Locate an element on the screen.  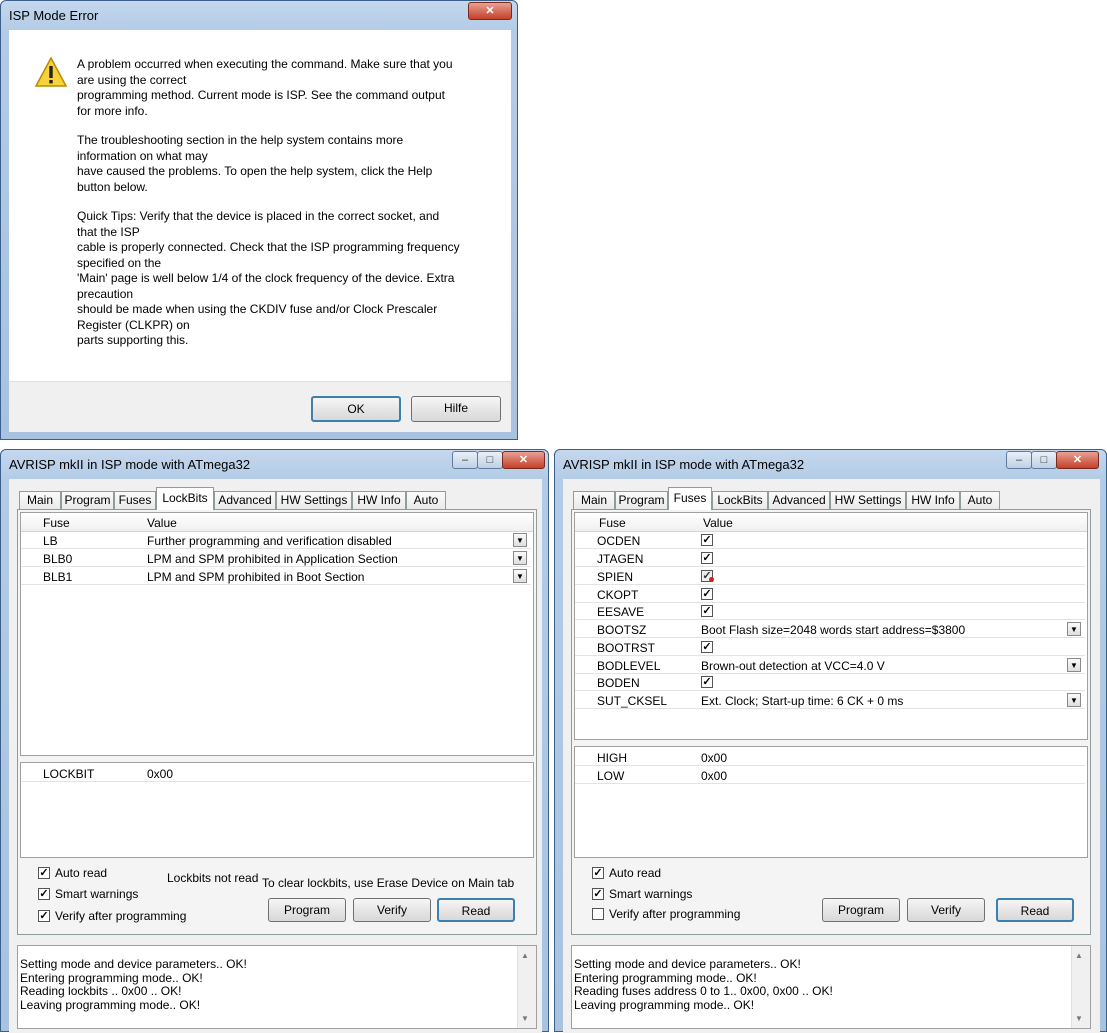
col-fuse: Fuse is located at coordinates (56, 523).